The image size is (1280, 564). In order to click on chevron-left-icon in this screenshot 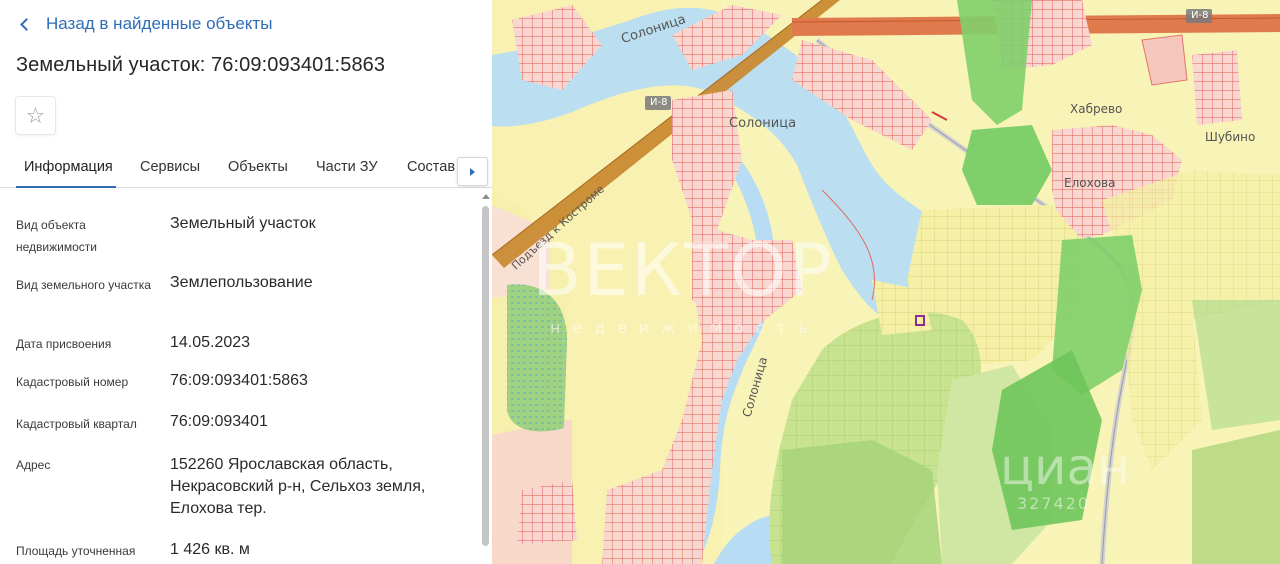, I will do `click(26, 24)`.